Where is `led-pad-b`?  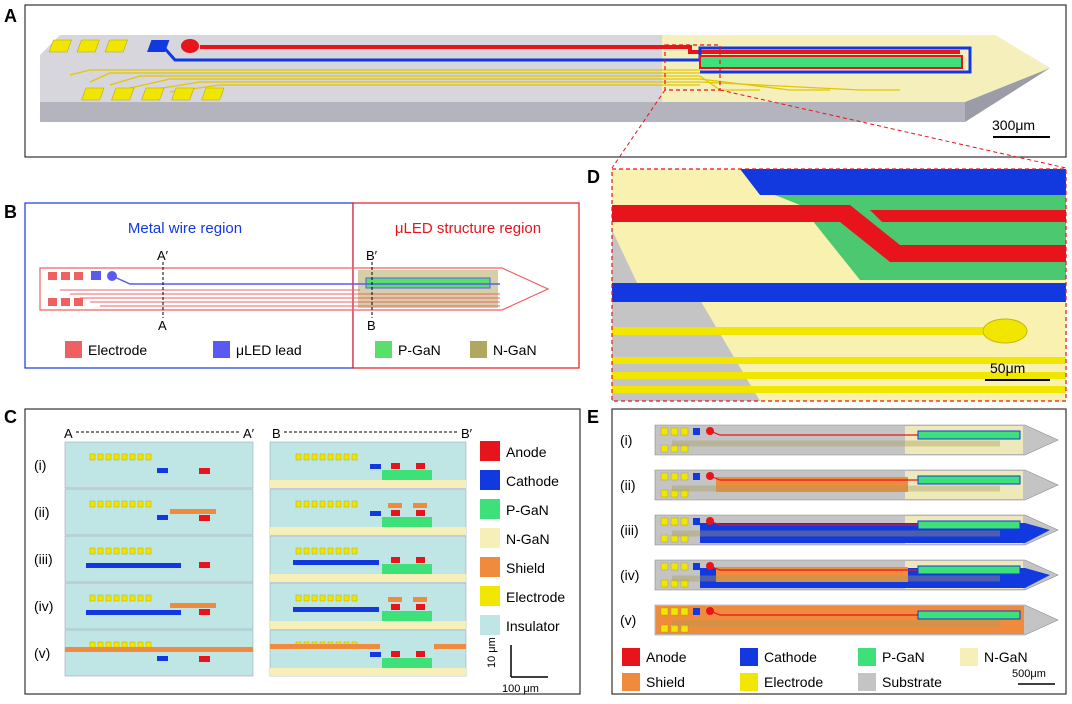
led-pad-b is located at coordinates (96, 275).